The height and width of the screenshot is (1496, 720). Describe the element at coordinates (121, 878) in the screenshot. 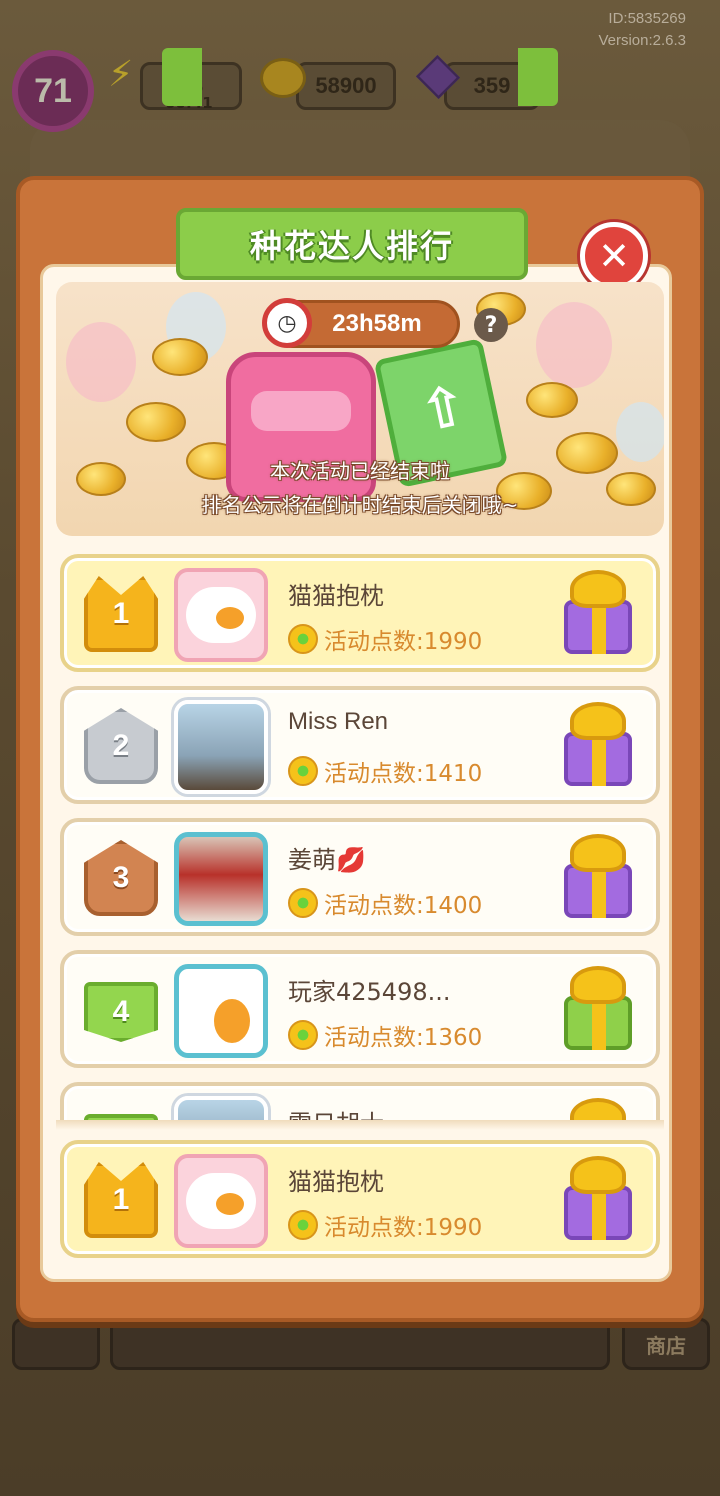

I see `rank-bronze-badge: 3` at that location.